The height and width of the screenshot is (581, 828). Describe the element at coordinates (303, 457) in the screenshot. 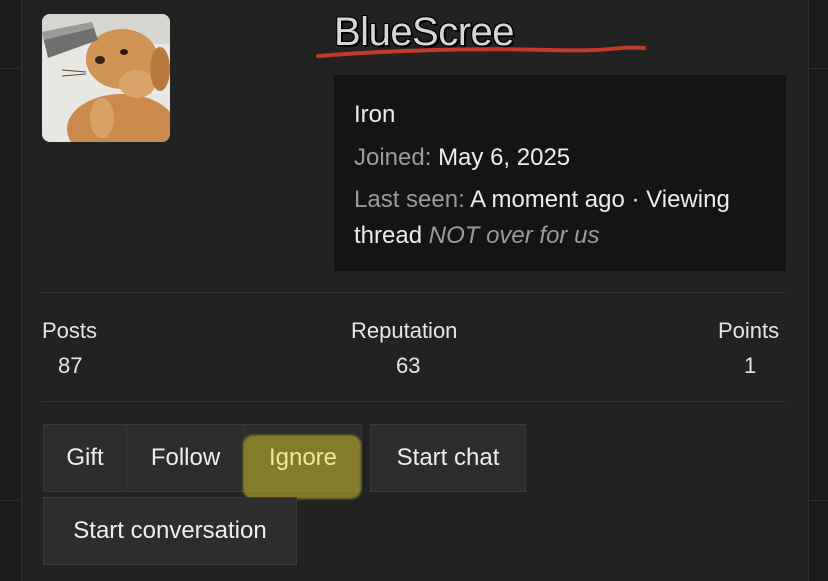

I see `ignore-button-label: Ignore` at that location.